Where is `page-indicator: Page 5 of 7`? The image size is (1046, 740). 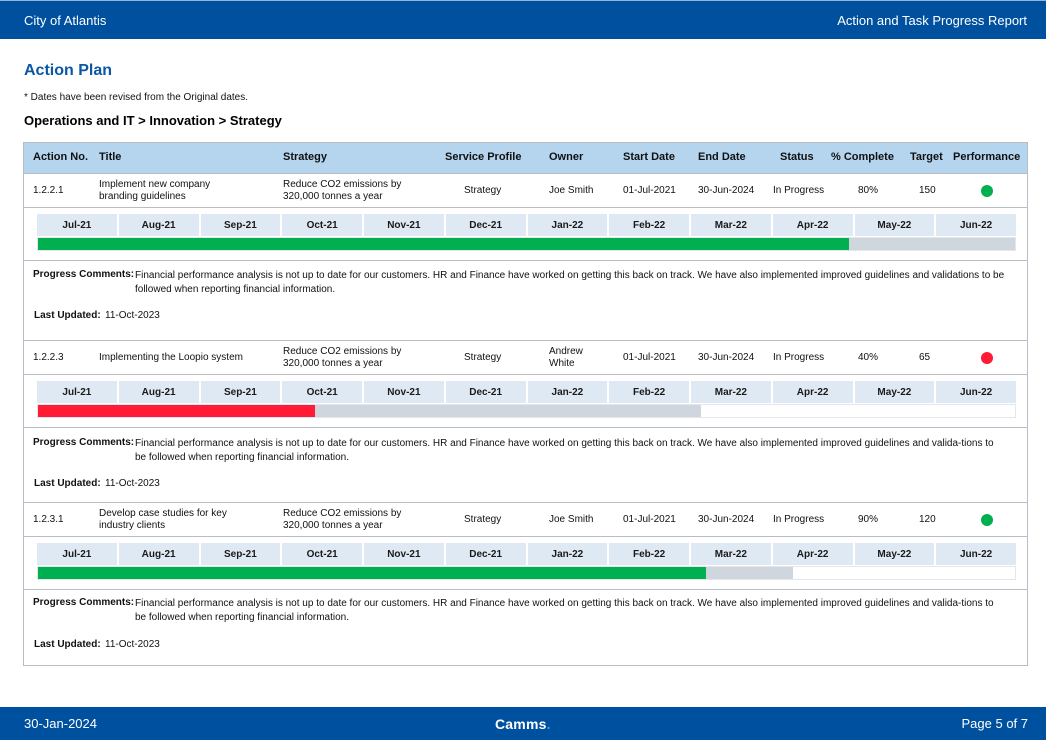 page-indicator: Page 5 of 7 is located at coordinates (995, 723).